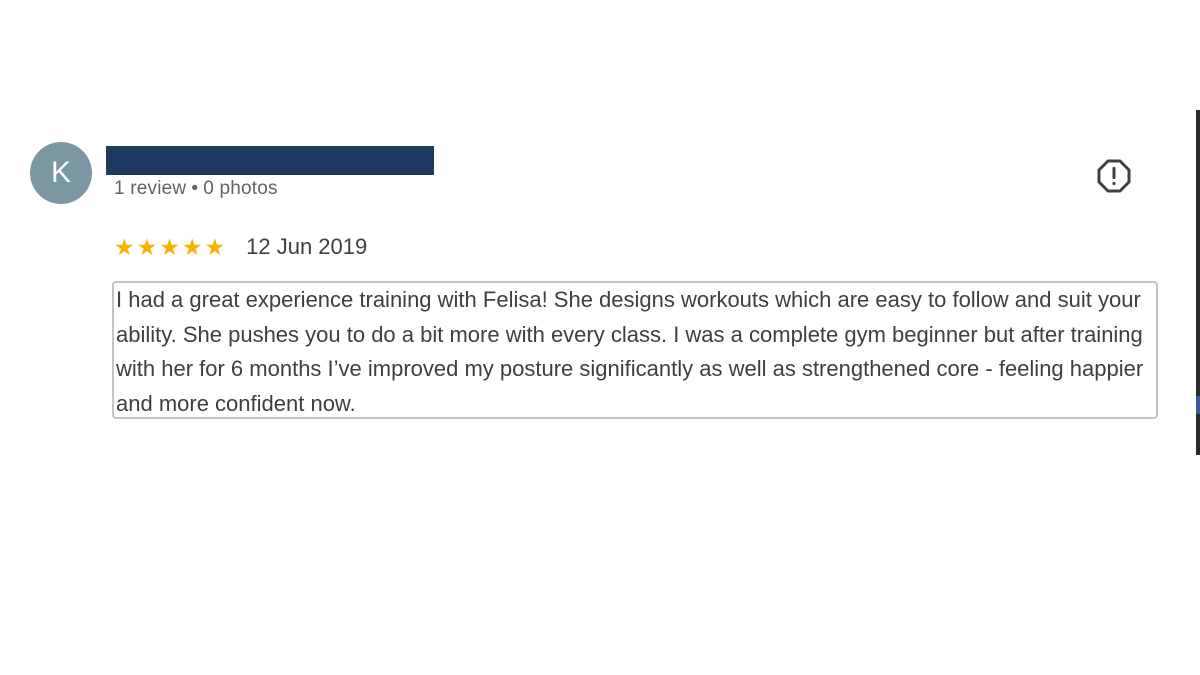 This screenshot has width=1200, height=675. I want to click on photo-count: 0 photos, so click(240, 188).